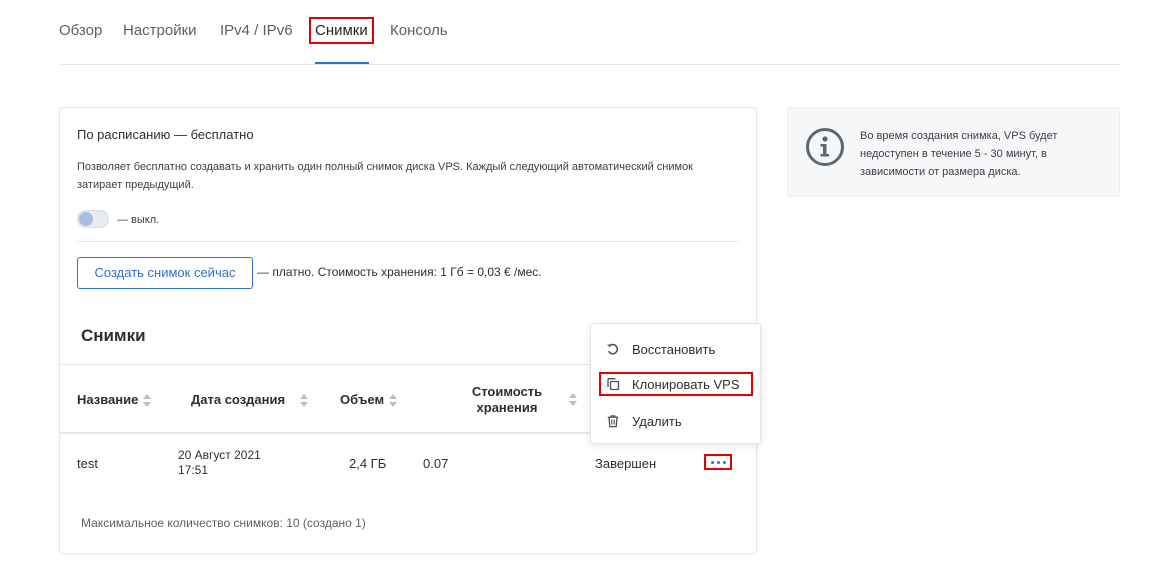  I want to click on menu-item-delete: Удалить, so click(675, 421).